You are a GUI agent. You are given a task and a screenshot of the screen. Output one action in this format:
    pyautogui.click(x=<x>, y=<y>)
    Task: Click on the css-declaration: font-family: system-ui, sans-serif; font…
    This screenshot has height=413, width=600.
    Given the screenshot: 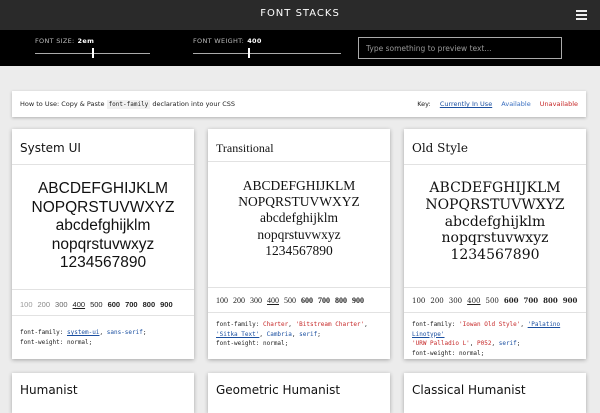 What is the action you would take?
    pyautogui.click(x=83, y=337)
    